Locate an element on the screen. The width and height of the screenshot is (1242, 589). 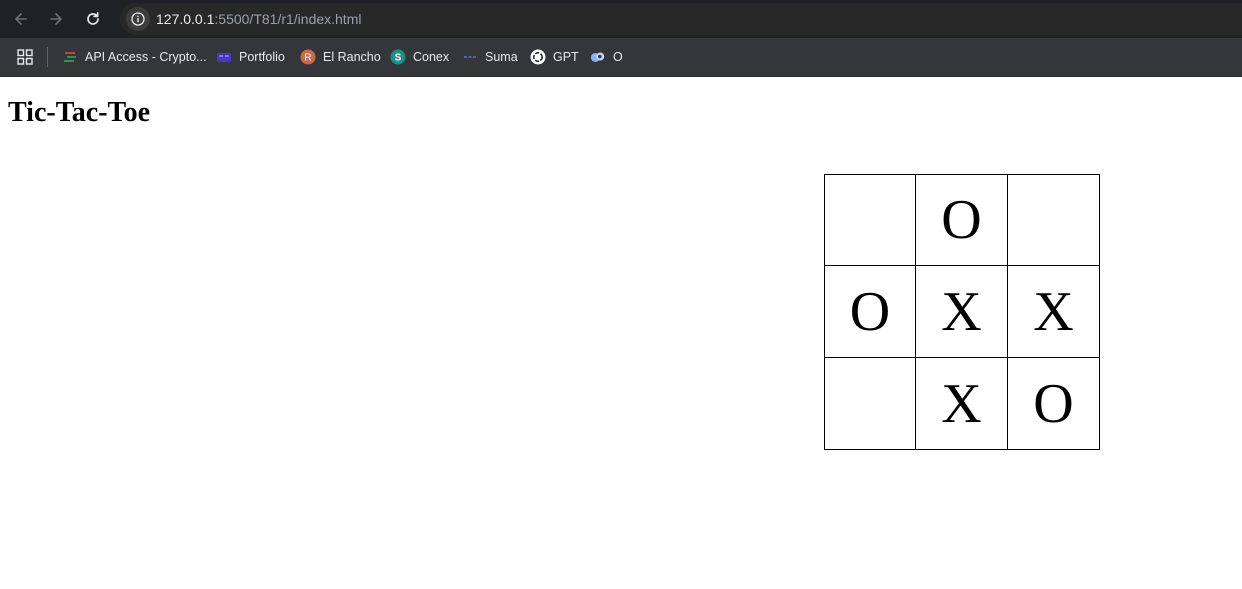
bookmark-o: O is located at coordinates (606, 57).